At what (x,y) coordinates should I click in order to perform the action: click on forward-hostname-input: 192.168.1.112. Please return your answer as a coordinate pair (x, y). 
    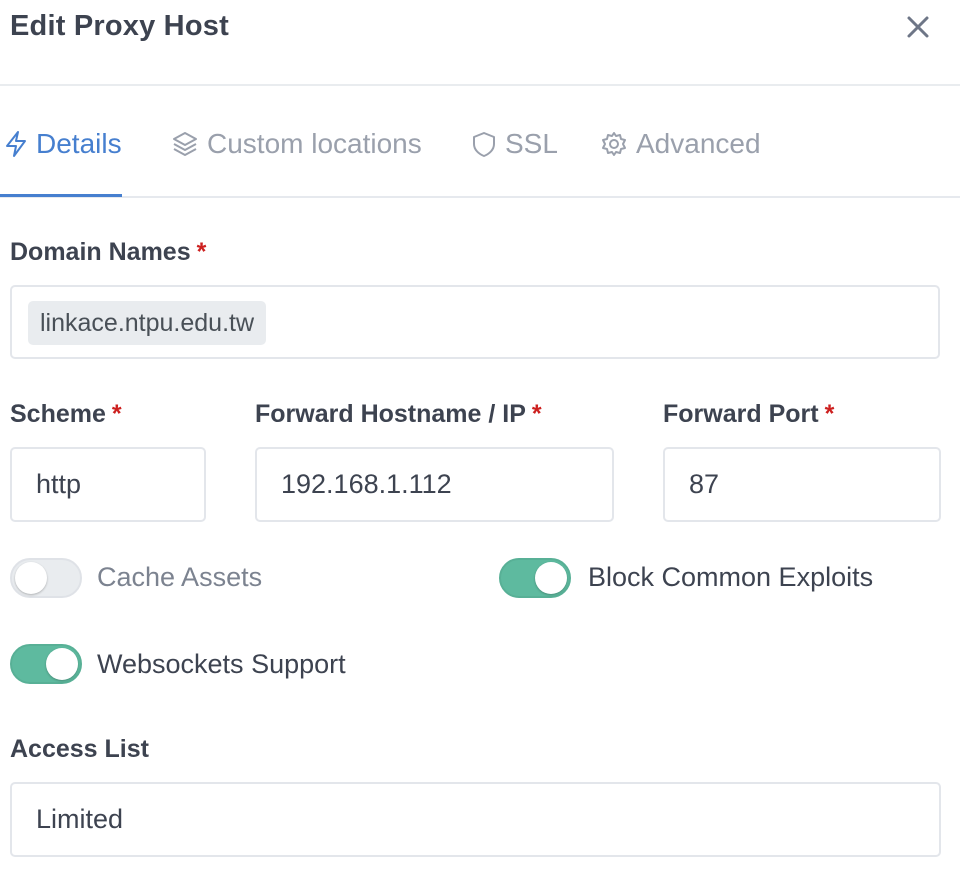
    Looking at the image, I should click on (434, 484).